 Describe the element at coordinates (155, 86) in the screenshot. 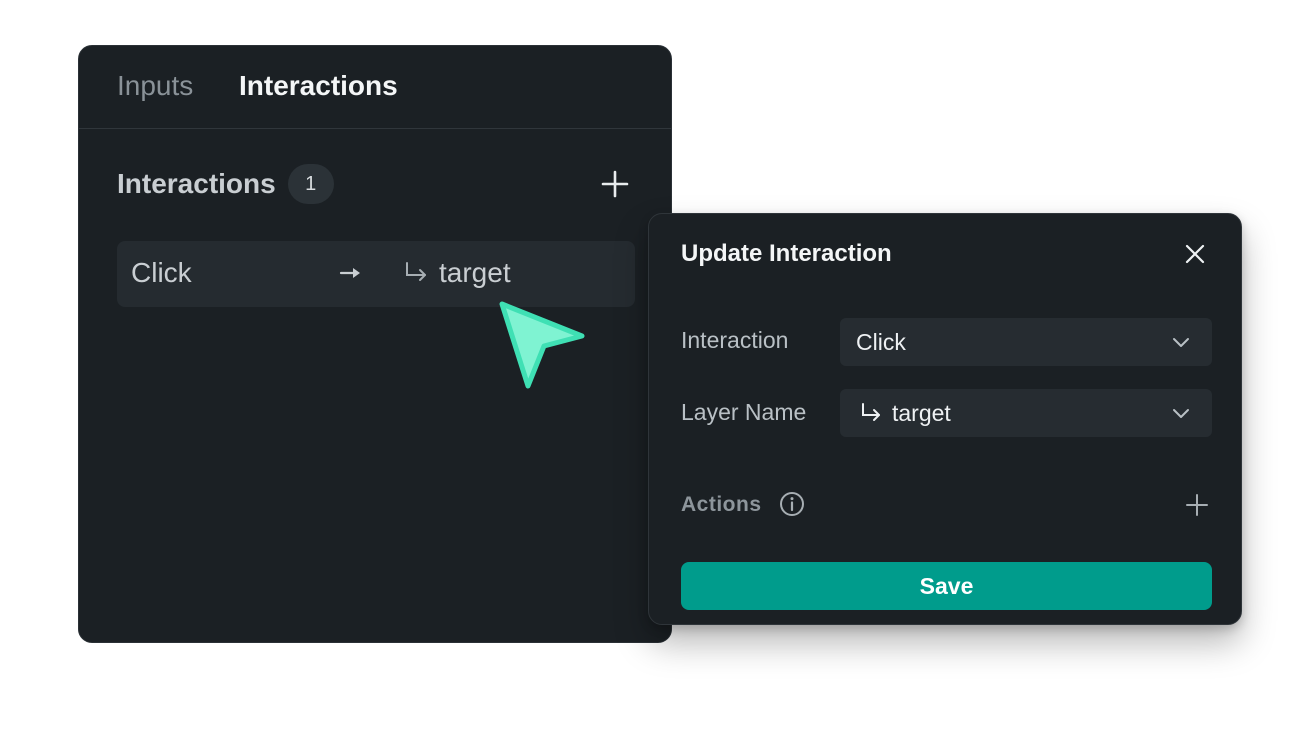

I see `tab-inputs: Inputs` at that location.